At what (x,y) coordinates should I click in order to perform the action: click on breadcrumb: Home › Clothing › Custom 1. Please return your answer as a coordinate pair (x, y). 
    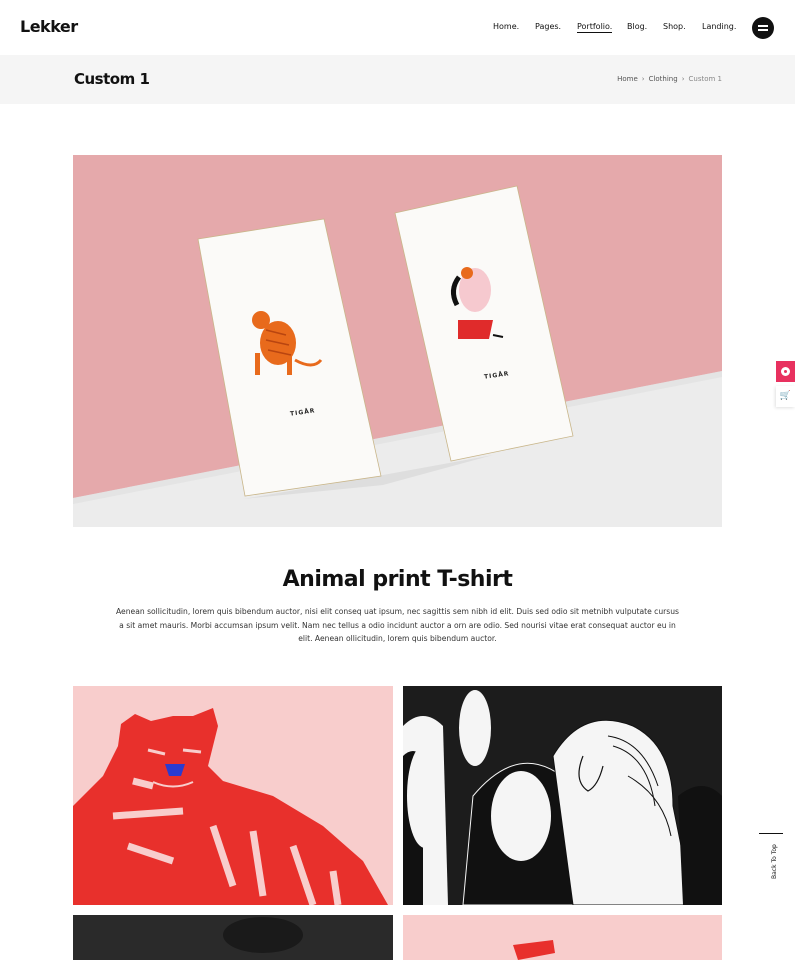
    Looking at the image, I should click on (669, 79).